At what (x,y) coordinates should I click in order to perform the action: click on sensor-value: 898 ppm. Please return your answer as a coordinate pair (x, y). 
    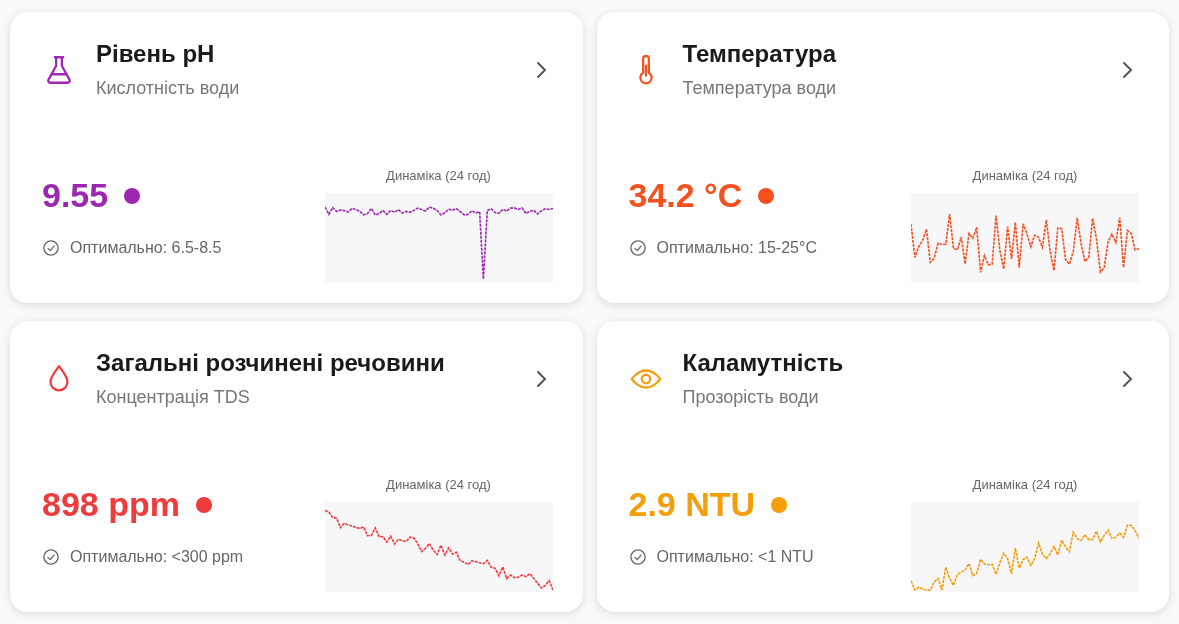
    Looking at the image, I should click on (111, 504).